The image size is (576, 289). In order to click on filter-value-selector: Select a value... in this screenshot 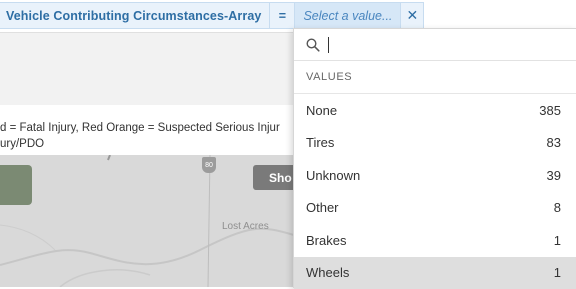, I will do `click(347, 15)`.